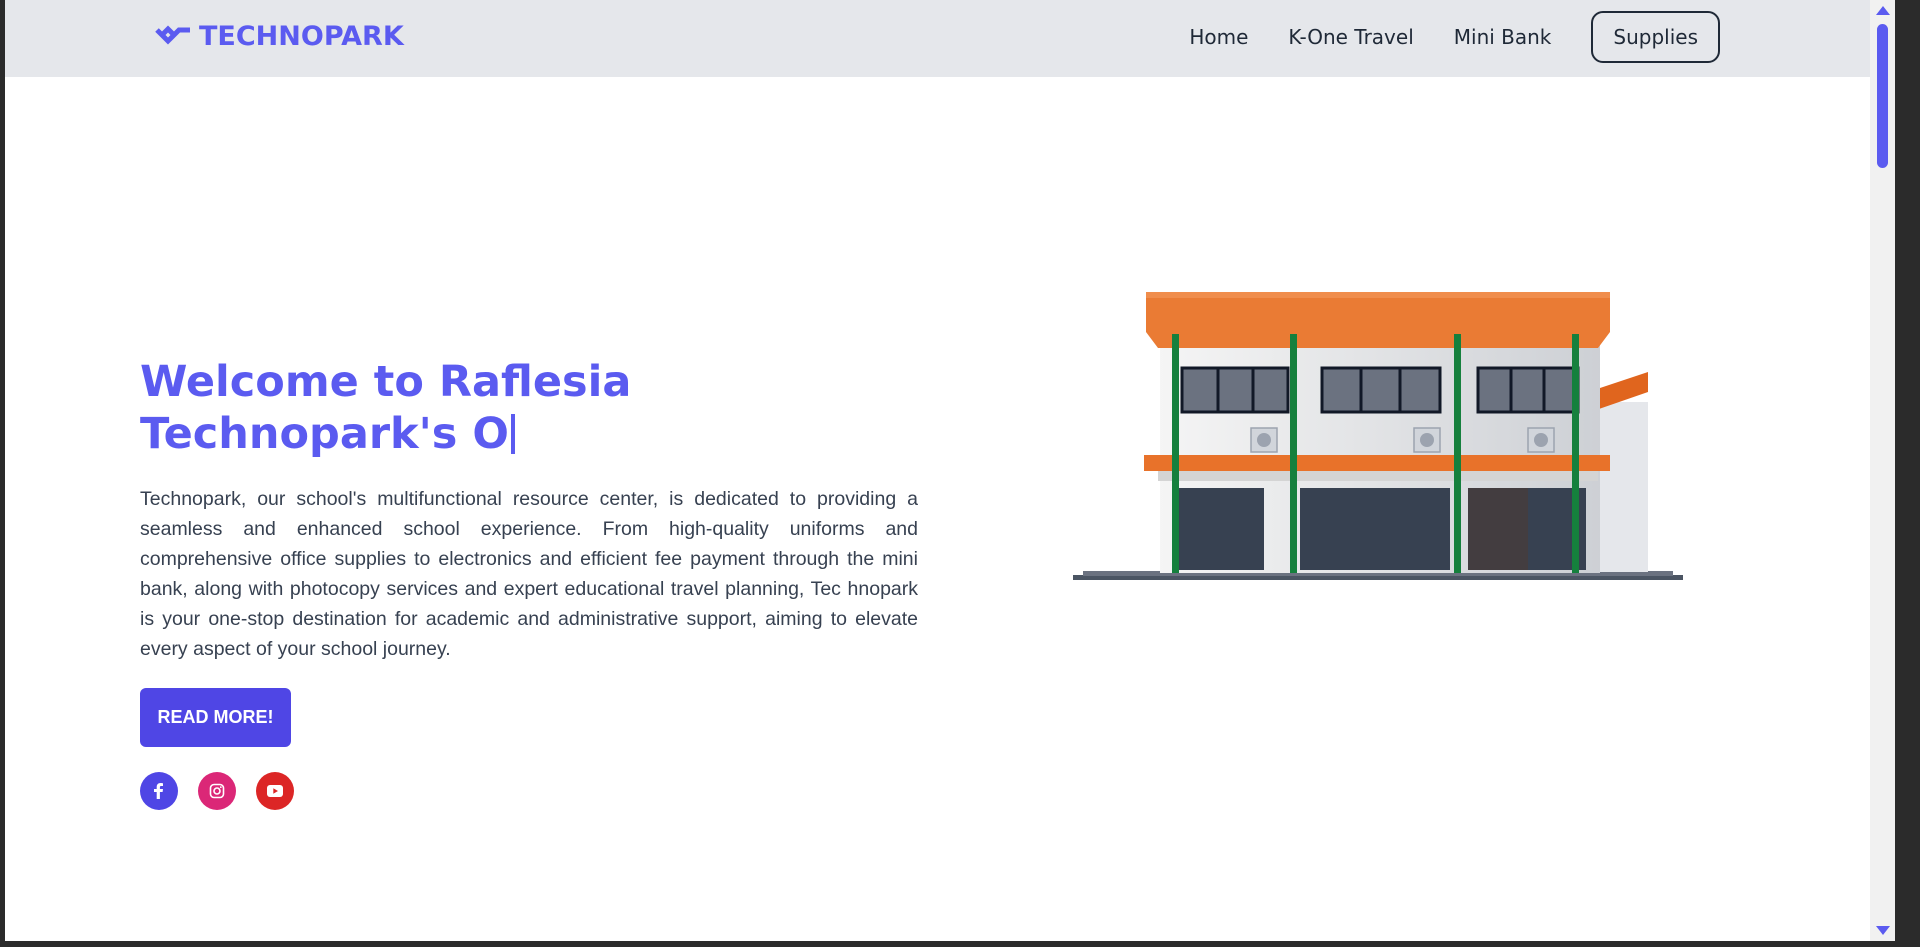 The width and height of the screenshot is (1920, 947). I want to click on instagram-icon, so click(217, 791).